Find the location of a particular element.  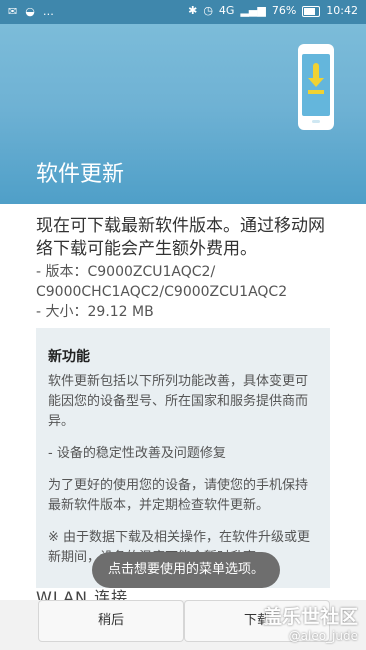

battery-percentage: 76% is located at coordinates (284, 10).